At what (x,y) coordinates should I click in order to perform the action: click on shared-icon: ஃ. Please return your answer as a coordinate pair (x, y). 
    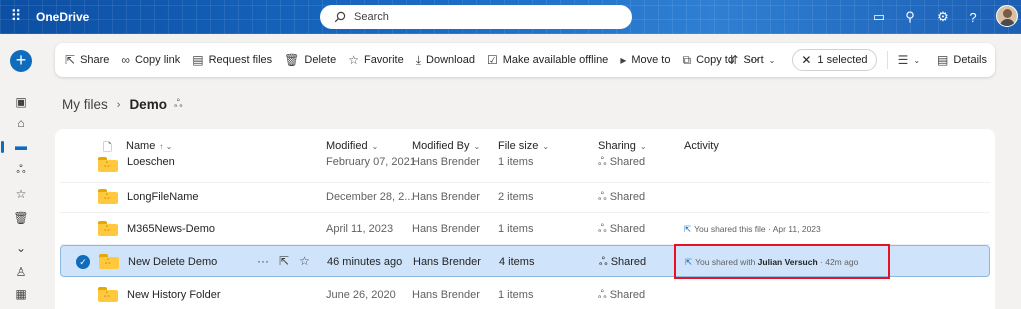
    Looking at the image, I should click on (21, 170).